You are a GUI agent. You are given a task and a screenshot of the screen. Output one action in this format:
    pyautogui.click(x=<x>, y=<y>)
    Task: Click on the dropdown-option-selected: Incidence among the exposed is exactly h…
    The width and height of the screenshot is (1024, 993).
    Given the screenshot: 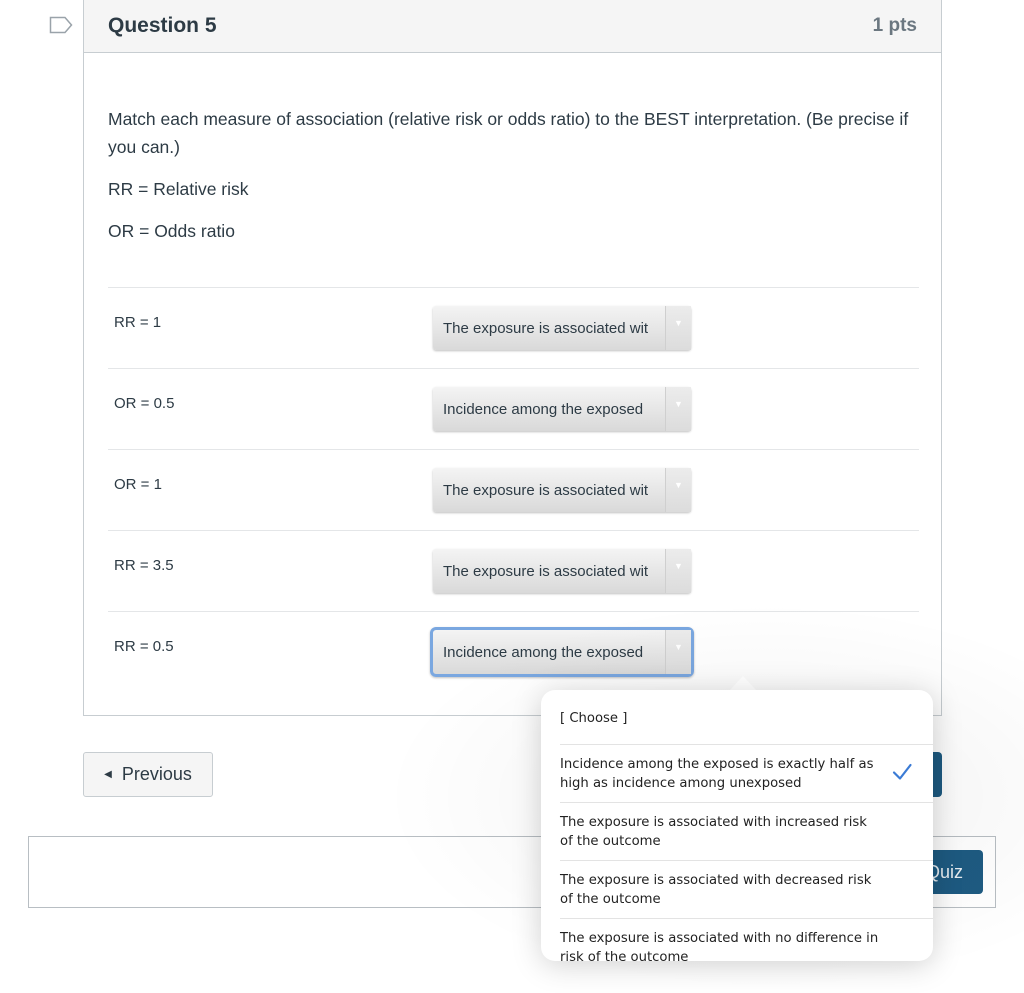 What is the action you would take?
    pyautogui.click(x=746, y=774)
    